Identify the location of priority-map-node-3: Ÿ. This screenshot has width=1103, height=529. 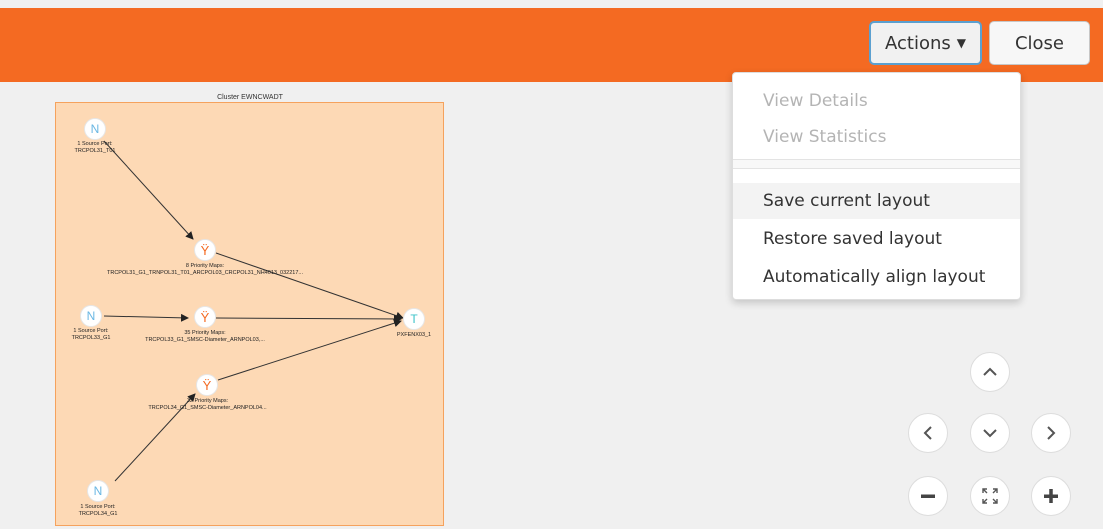
(207, 385).